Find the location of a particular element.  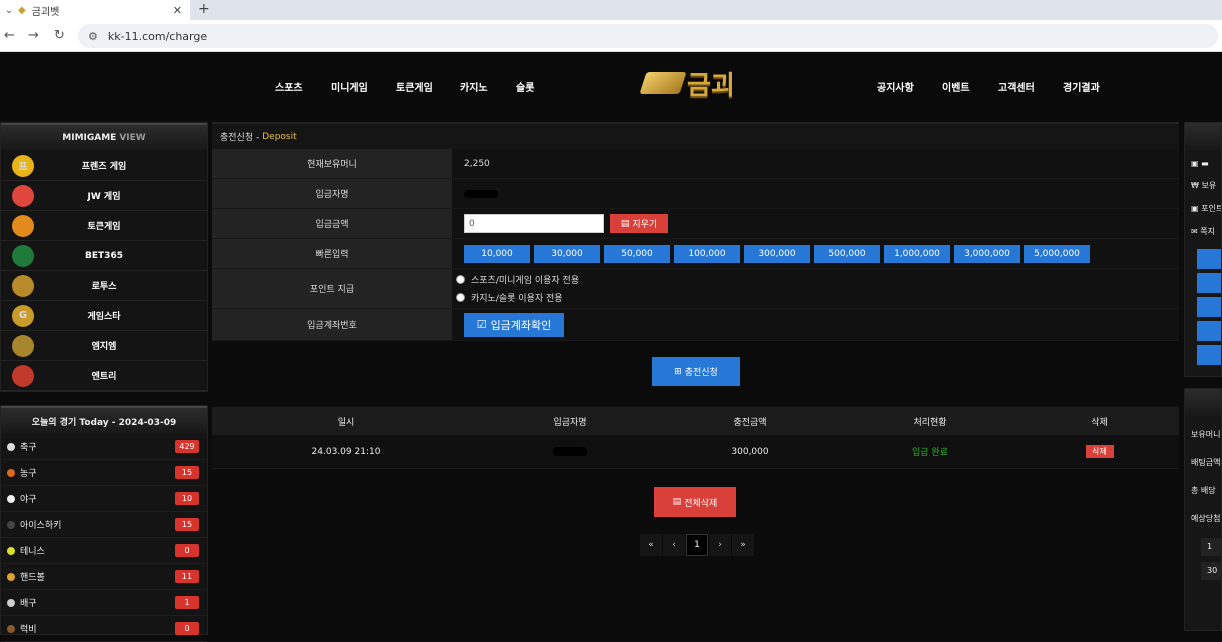

list-item: 아이스하키 15 is located at coordinates (104, 525).